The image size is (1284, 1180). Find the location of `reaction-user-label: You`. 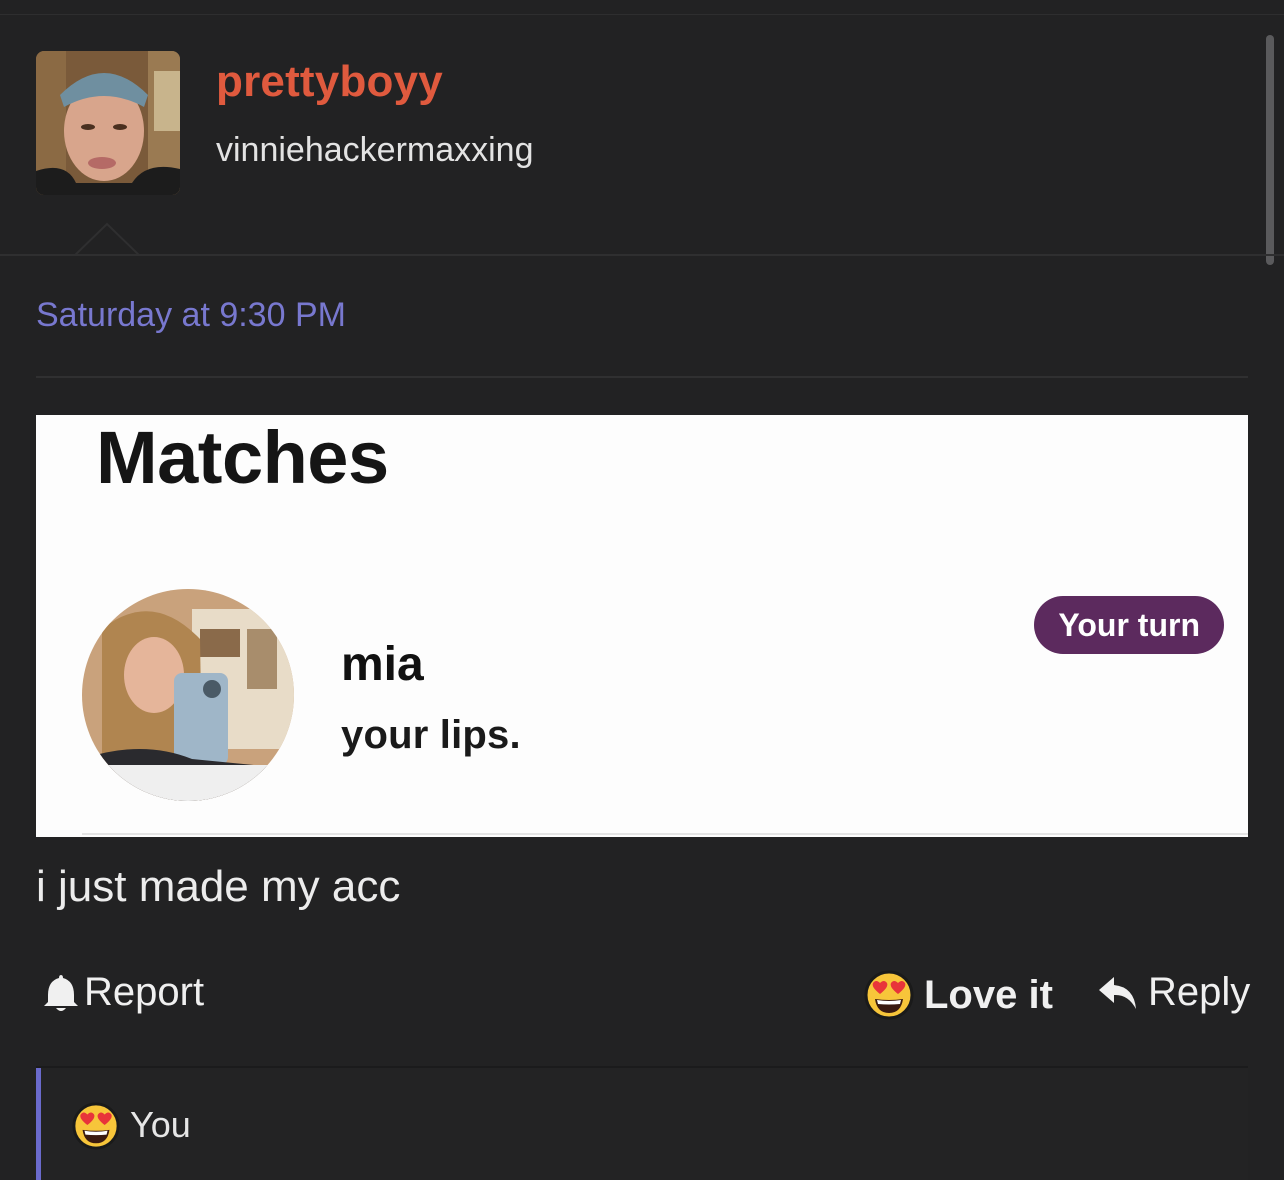

reaction-user-label: You is located at coordinates (160, 1125).